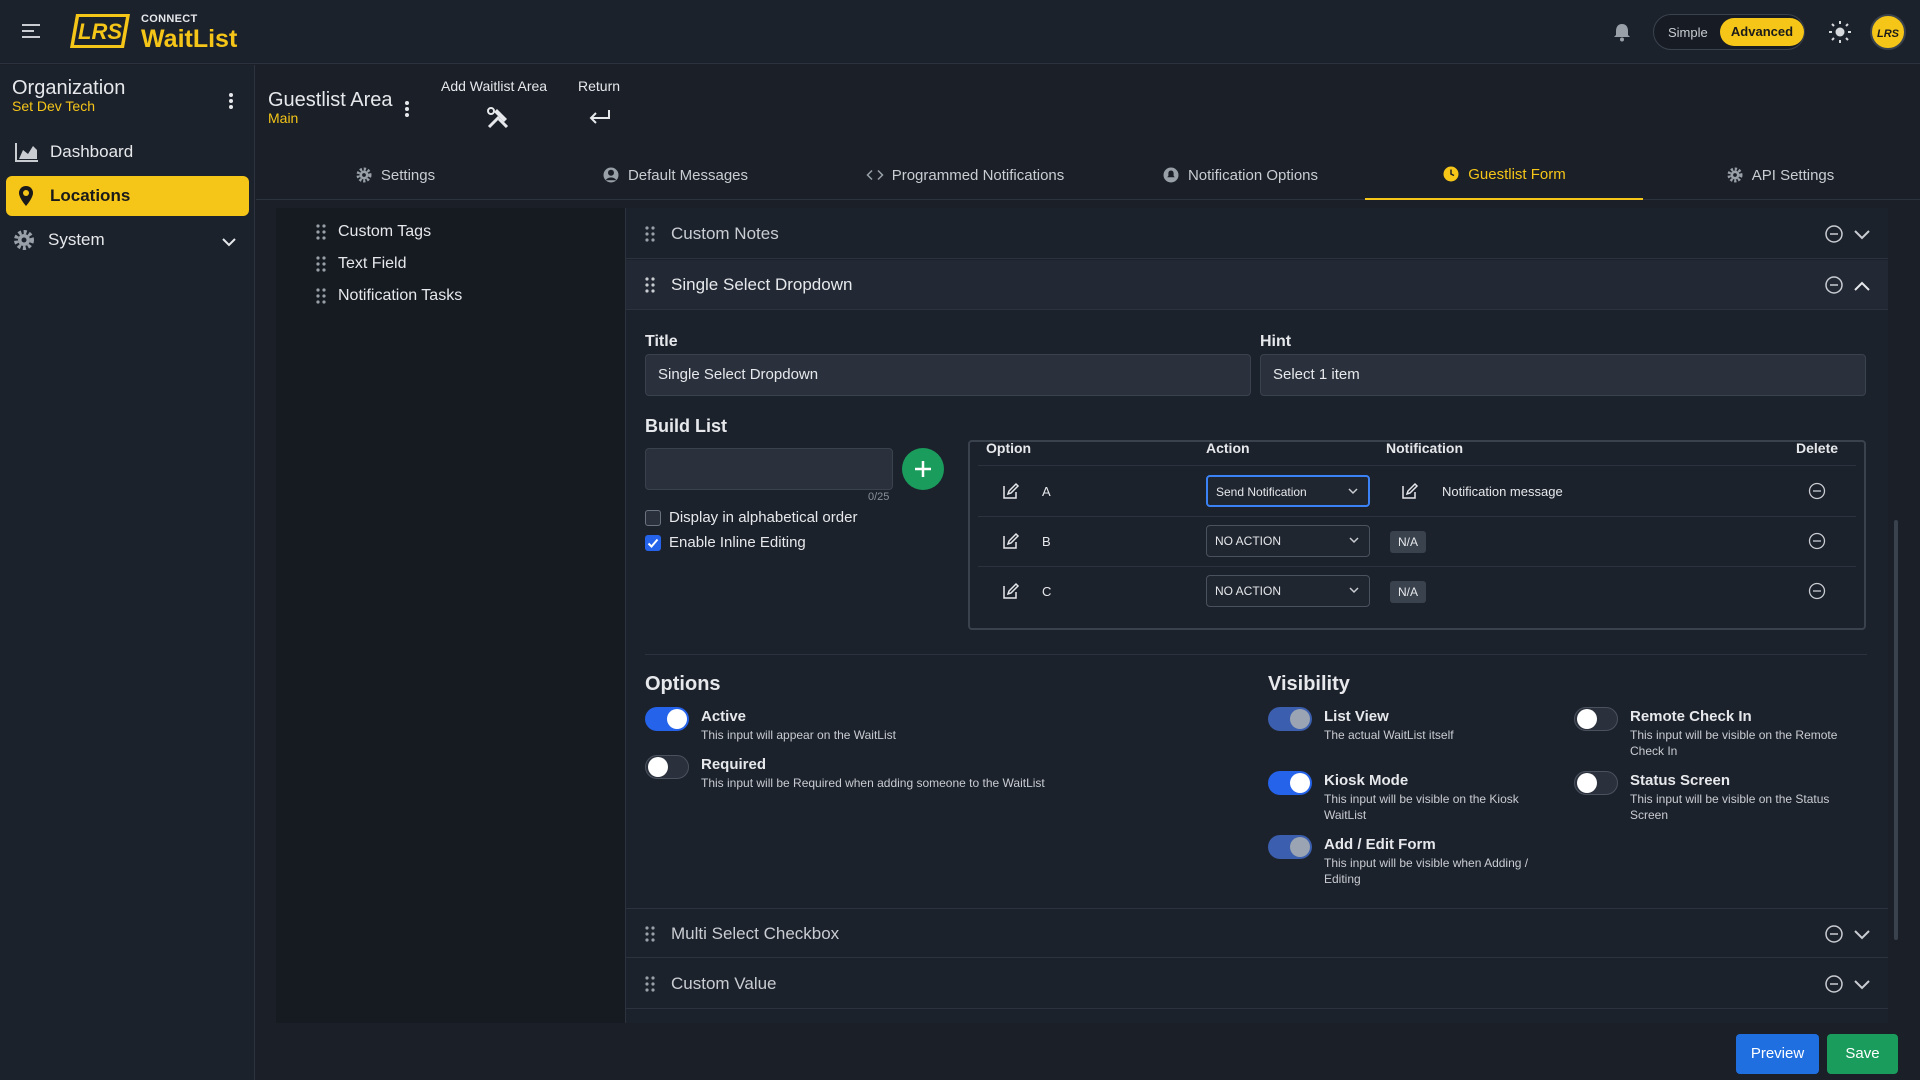 Image resolution: width=1920 pixels, height=1080 pixels. What do you see at coordinates (372, 263) in the screenshot?
I see `list-item-label: Text Field` at bounding box center [372, 263].